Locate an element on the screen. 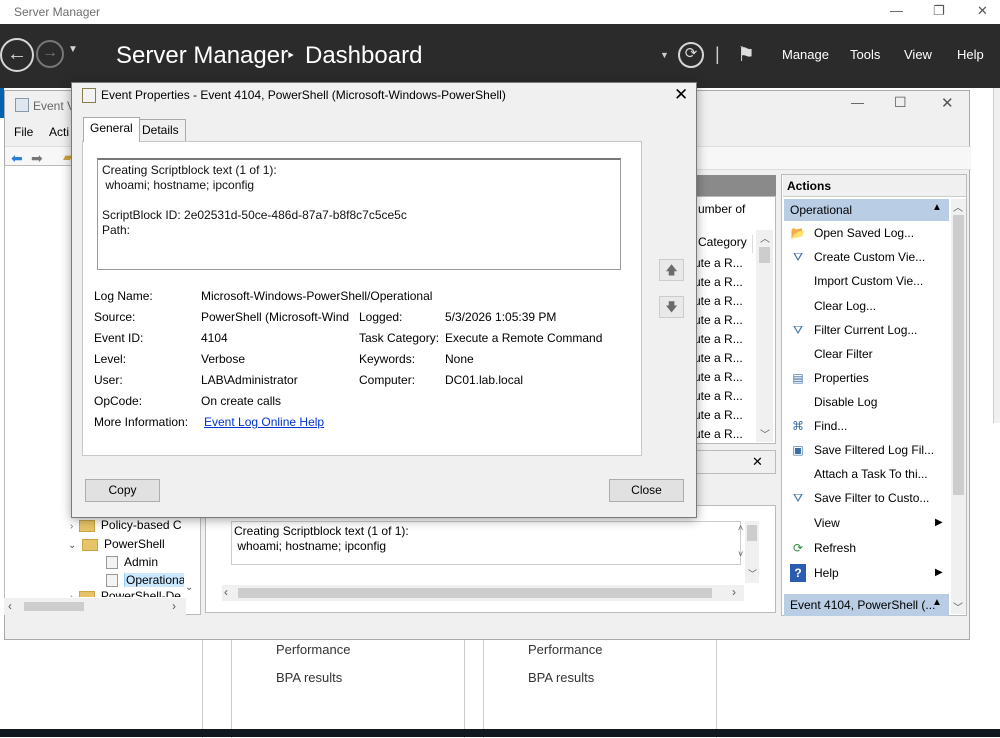 This screenshot has height=738, width=1000. action-item: ▤ Properties is located at coordinates (870, 380).